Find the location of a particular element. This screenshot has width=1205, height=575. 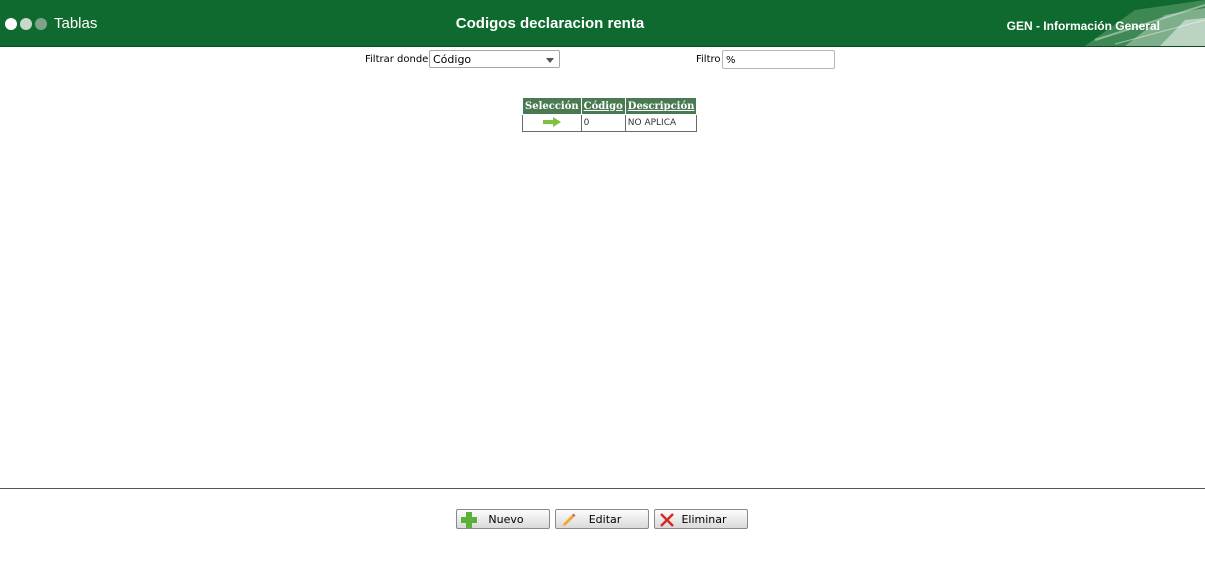

page-title: Codigos declaracion renta is located at coordinates (550, 23).